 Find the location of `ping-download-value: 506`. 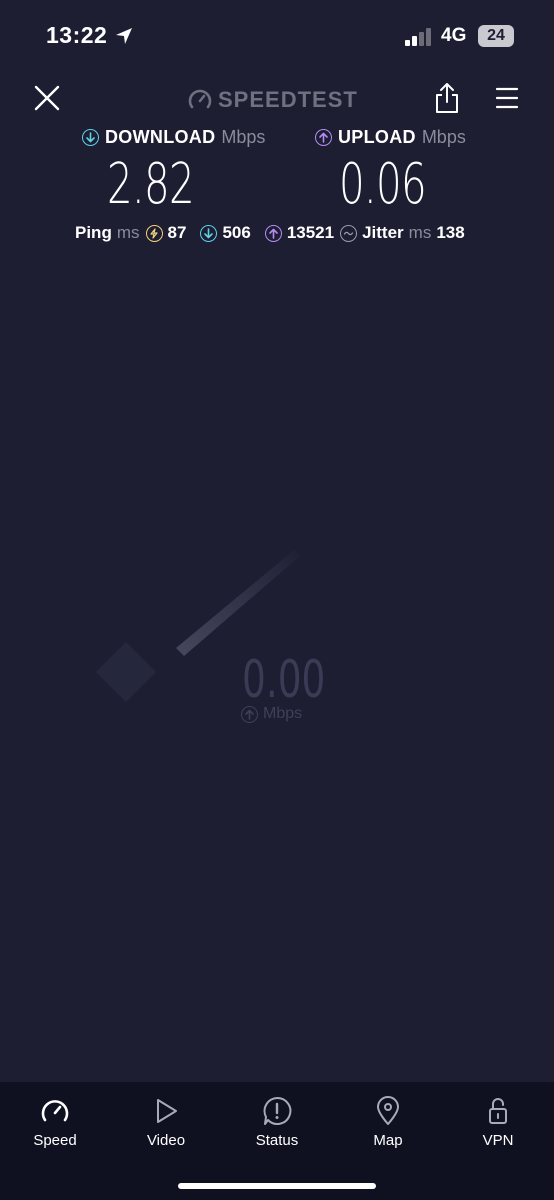

ping-download-value: 506 is located at coordinates (236, 232).